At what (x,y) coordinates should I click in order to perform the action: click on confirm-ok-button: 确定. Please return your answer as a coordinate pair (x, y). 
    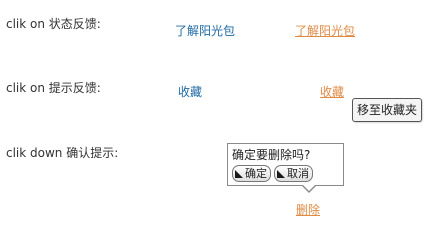
    Looking at the image, I should click on (251, 173).